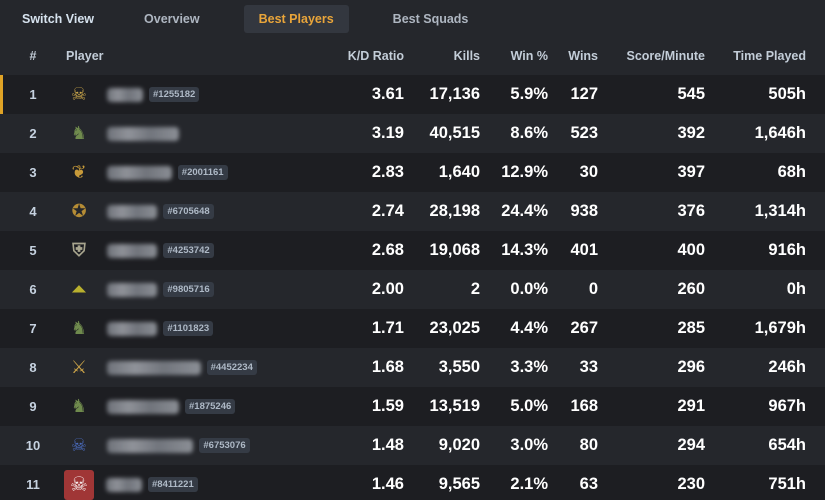 The image size is (825, 500). I want to click on switch-view-label: Switch View, so click(65, 19).